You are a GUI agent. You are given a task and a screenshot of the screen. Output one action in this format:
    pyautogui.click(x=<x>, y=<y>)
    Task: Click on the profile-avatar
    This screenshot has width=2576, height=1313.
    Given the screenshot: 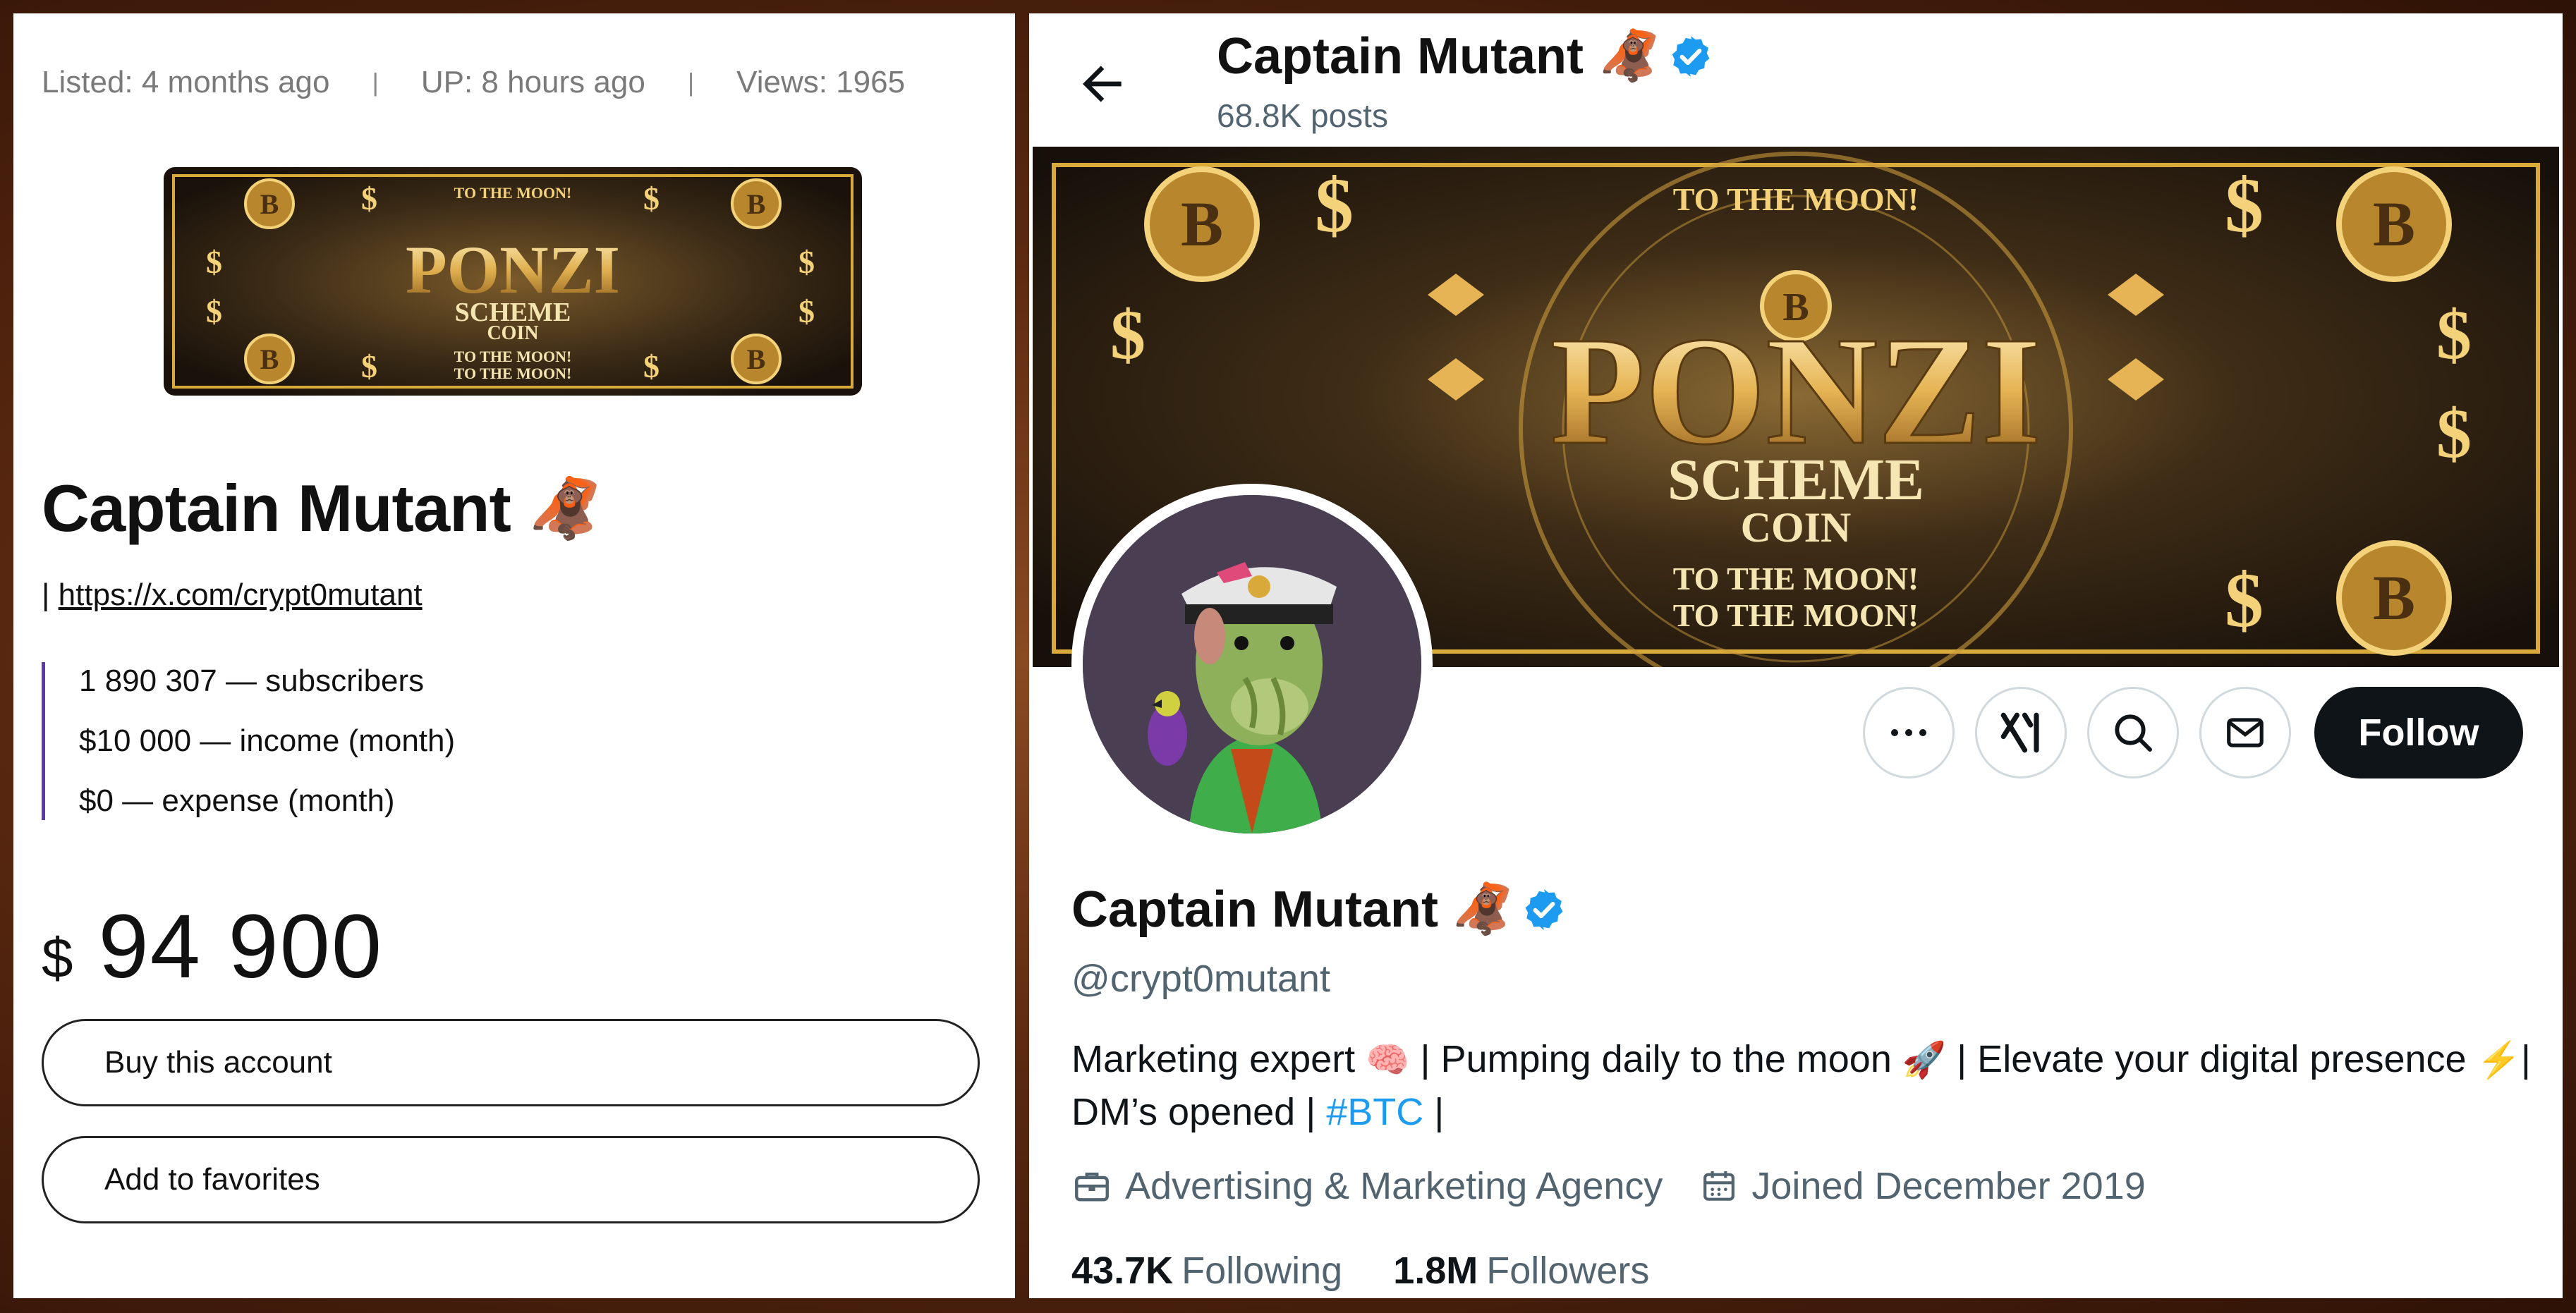 What is the action you would take?
    pyautogui.click(x=1252, y=664)
    